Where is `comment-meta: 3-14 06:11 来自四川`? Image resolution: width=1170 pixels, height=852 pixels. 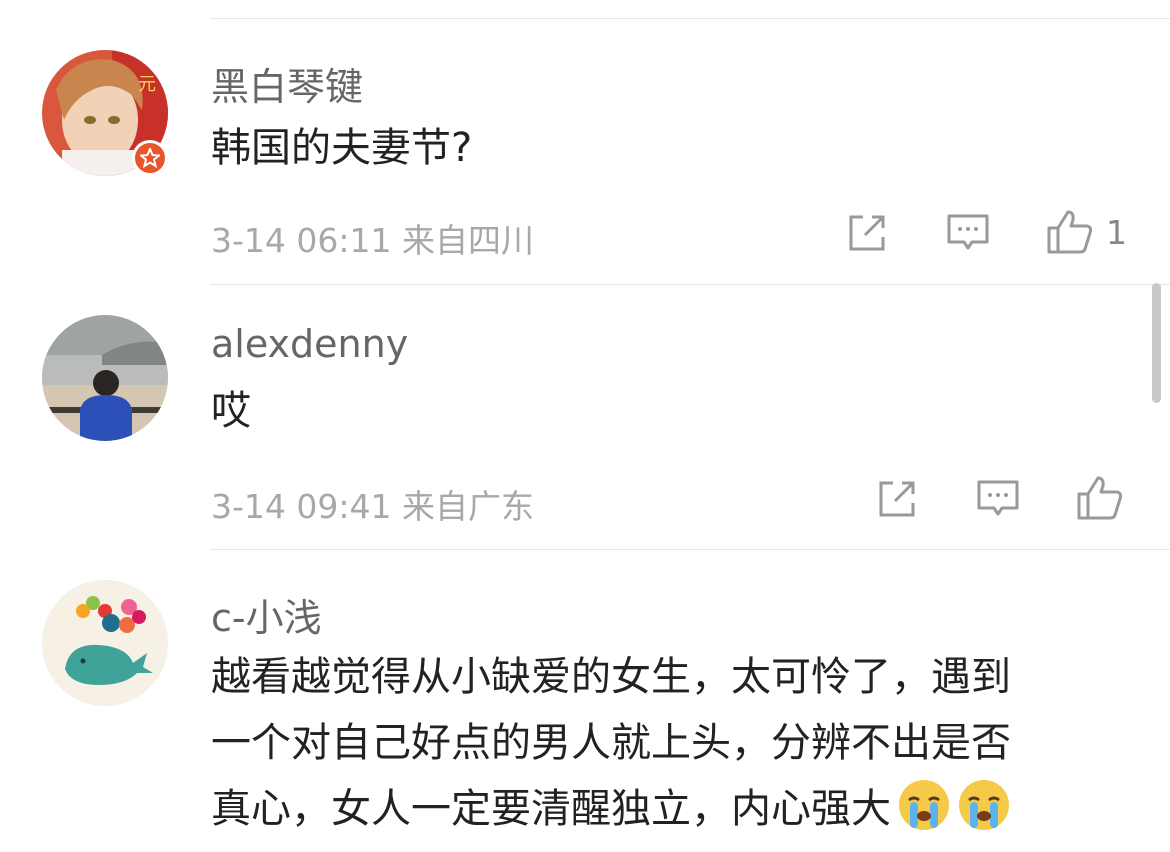 comment-meta: 3-14 06:11 来自四川 is located at coordinates (372, 238).